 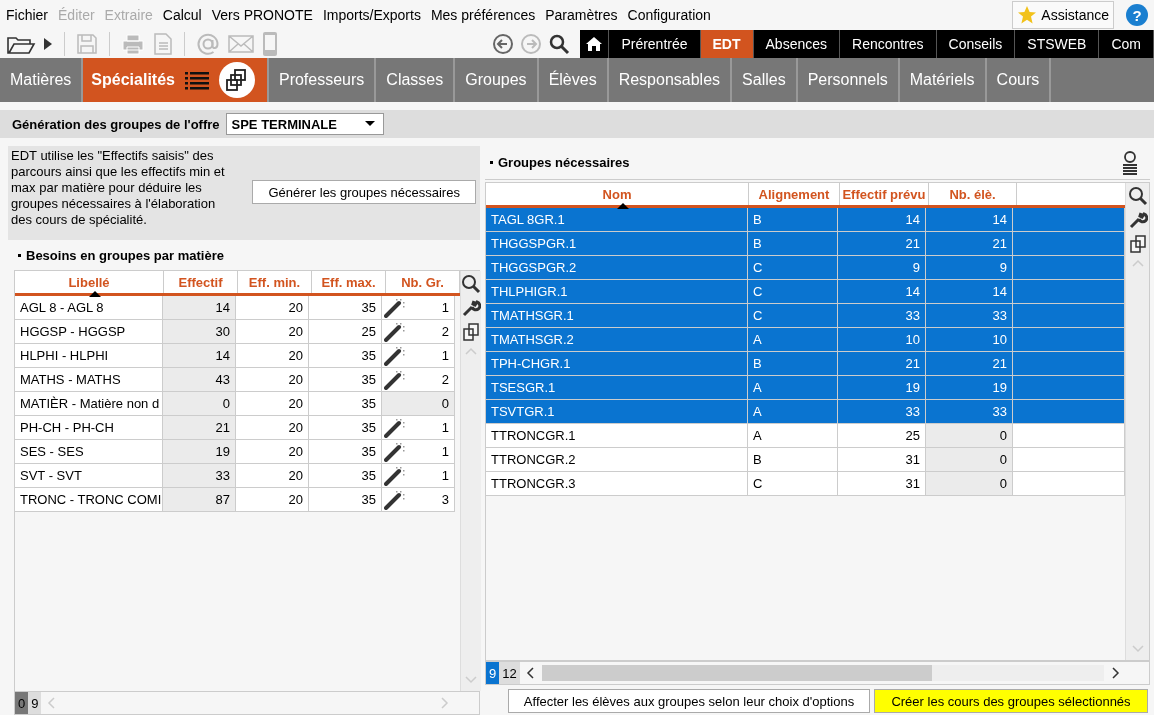 I want to click on table-row: THGGSPGR.1 B 21 21, so click(x=805, y=244).